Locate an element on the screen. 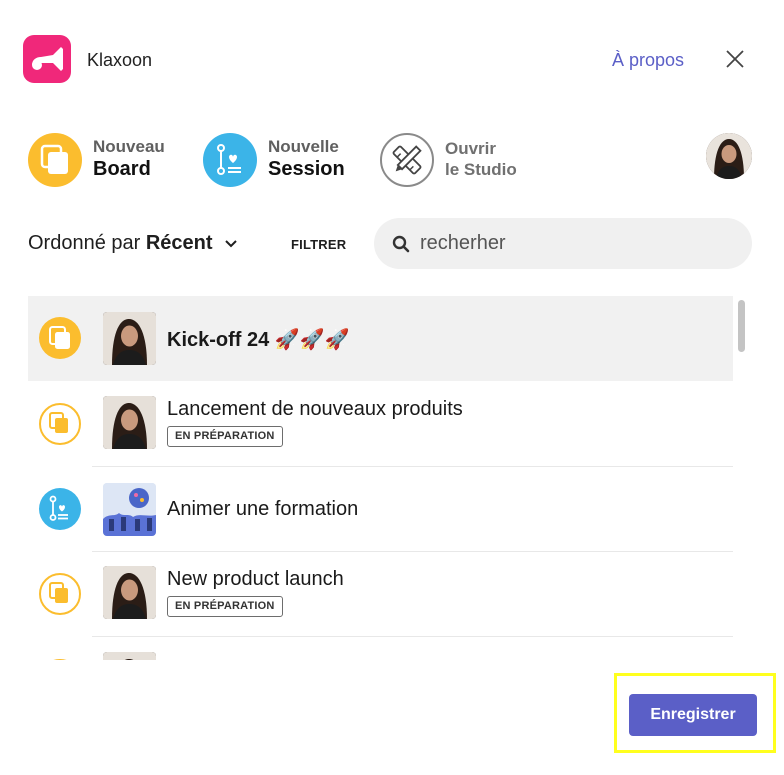 Image resolution: width=784 pixels, height=775 pixels. user-avatar is located at coordinates (729, 156).